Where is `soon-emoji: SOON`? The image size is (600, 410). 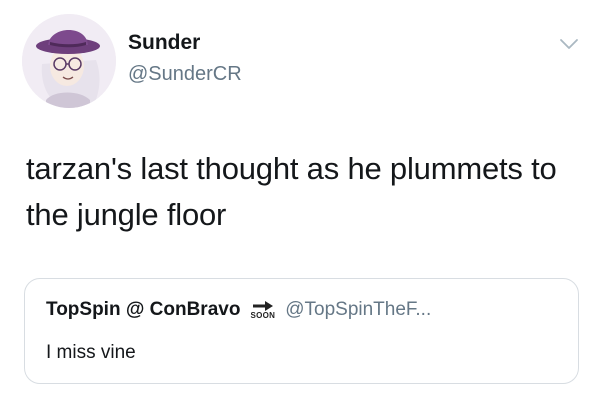 soon-emoji: SOON is located at coordinates (263, 310).